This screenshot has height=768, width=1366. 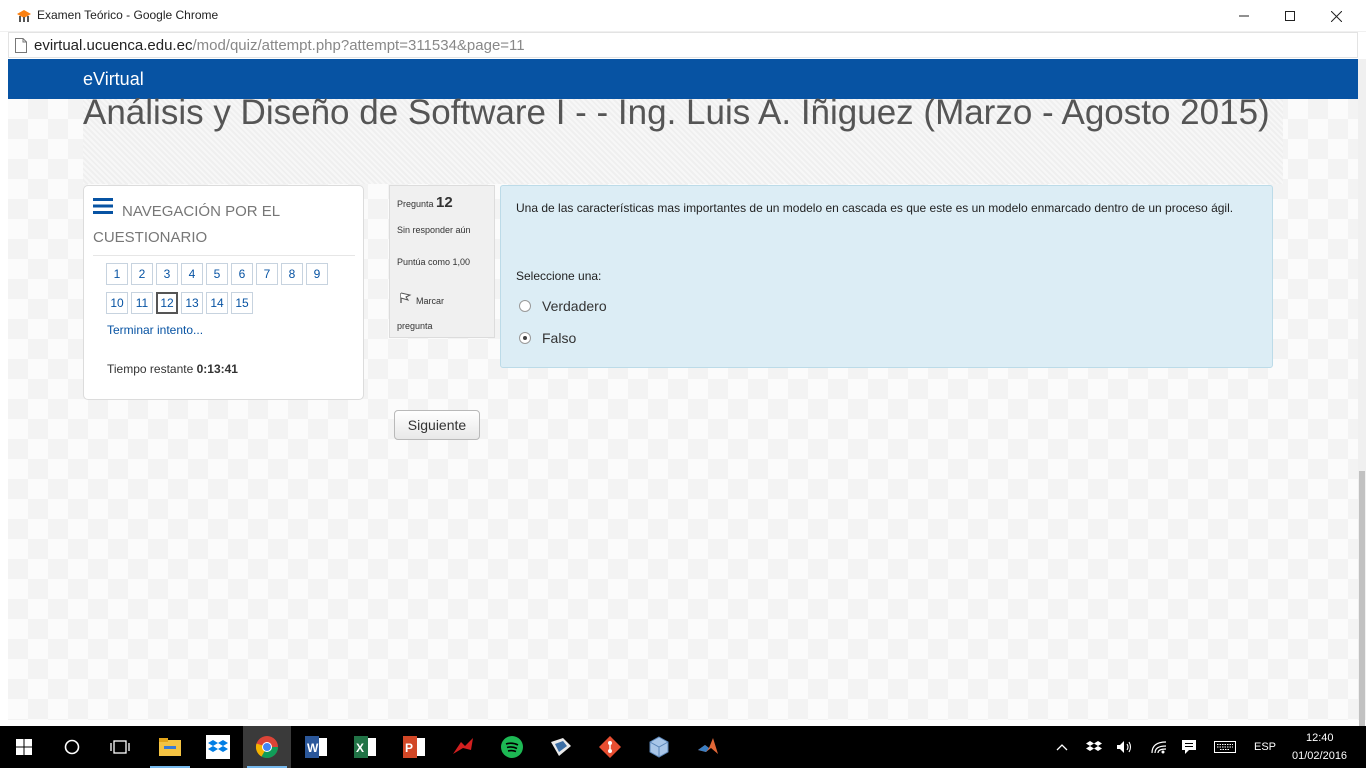 What do you see at coordinates (1265, 747) in the screenshot?
I see `input-language: ESP` at bounding box center [1265, 747].